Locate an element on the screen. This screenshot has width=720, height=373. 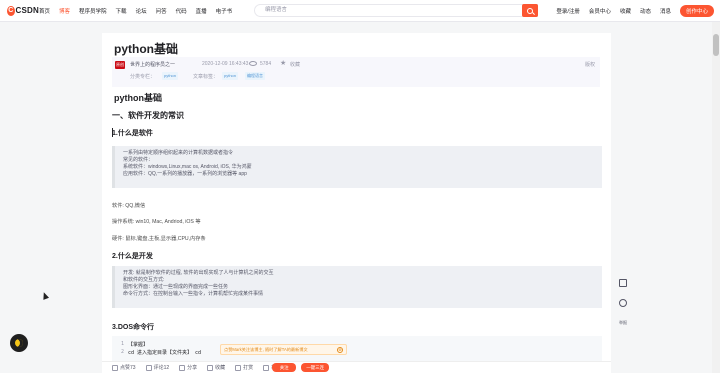
favorite-link: 收藏 is located at coordinates (295, 64).